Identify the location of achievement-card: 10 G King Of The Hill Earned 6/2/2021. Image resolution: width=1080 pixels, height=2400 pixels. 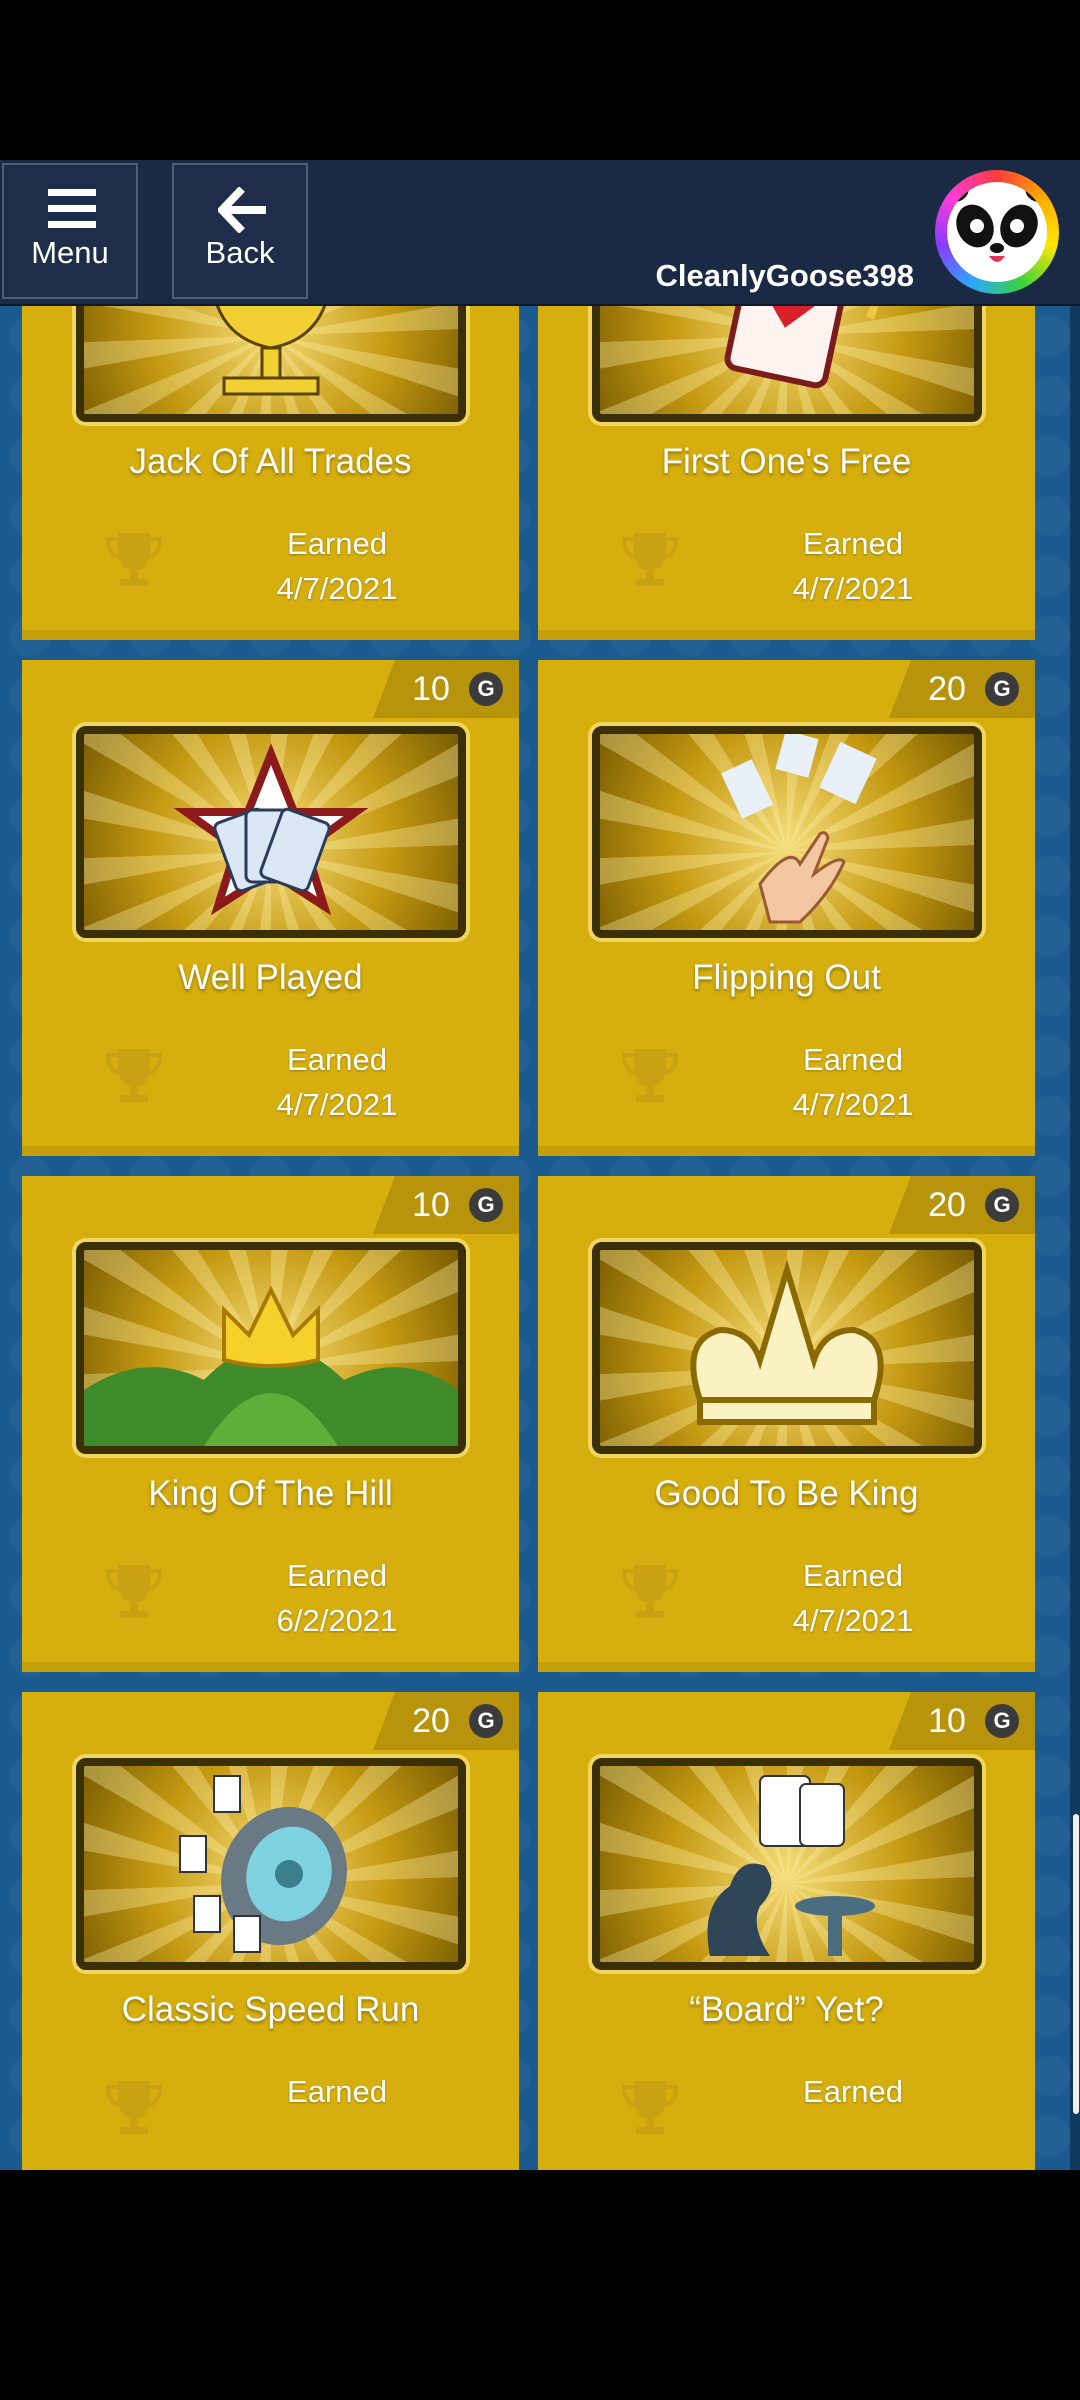
(270, 1424).